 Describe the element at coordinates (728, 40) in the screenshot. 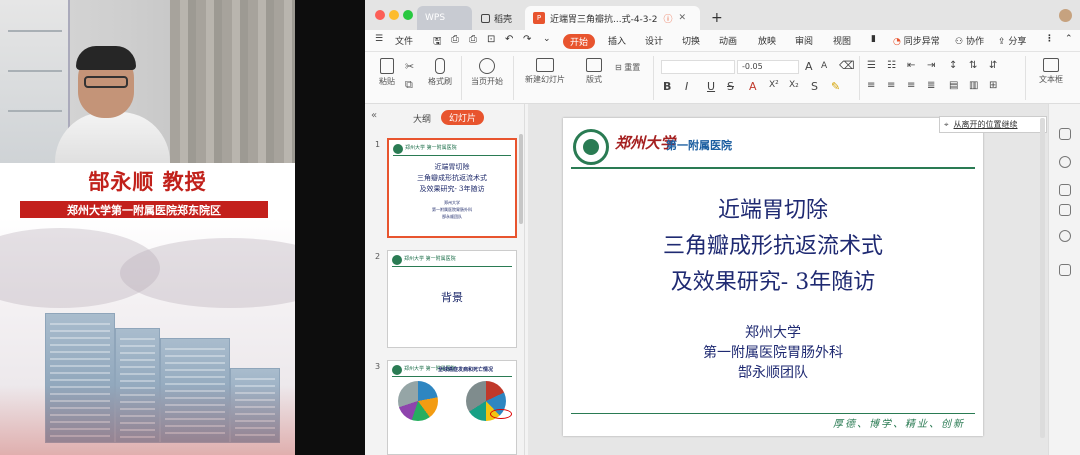

I see `menu-animation: 动画` at that location.